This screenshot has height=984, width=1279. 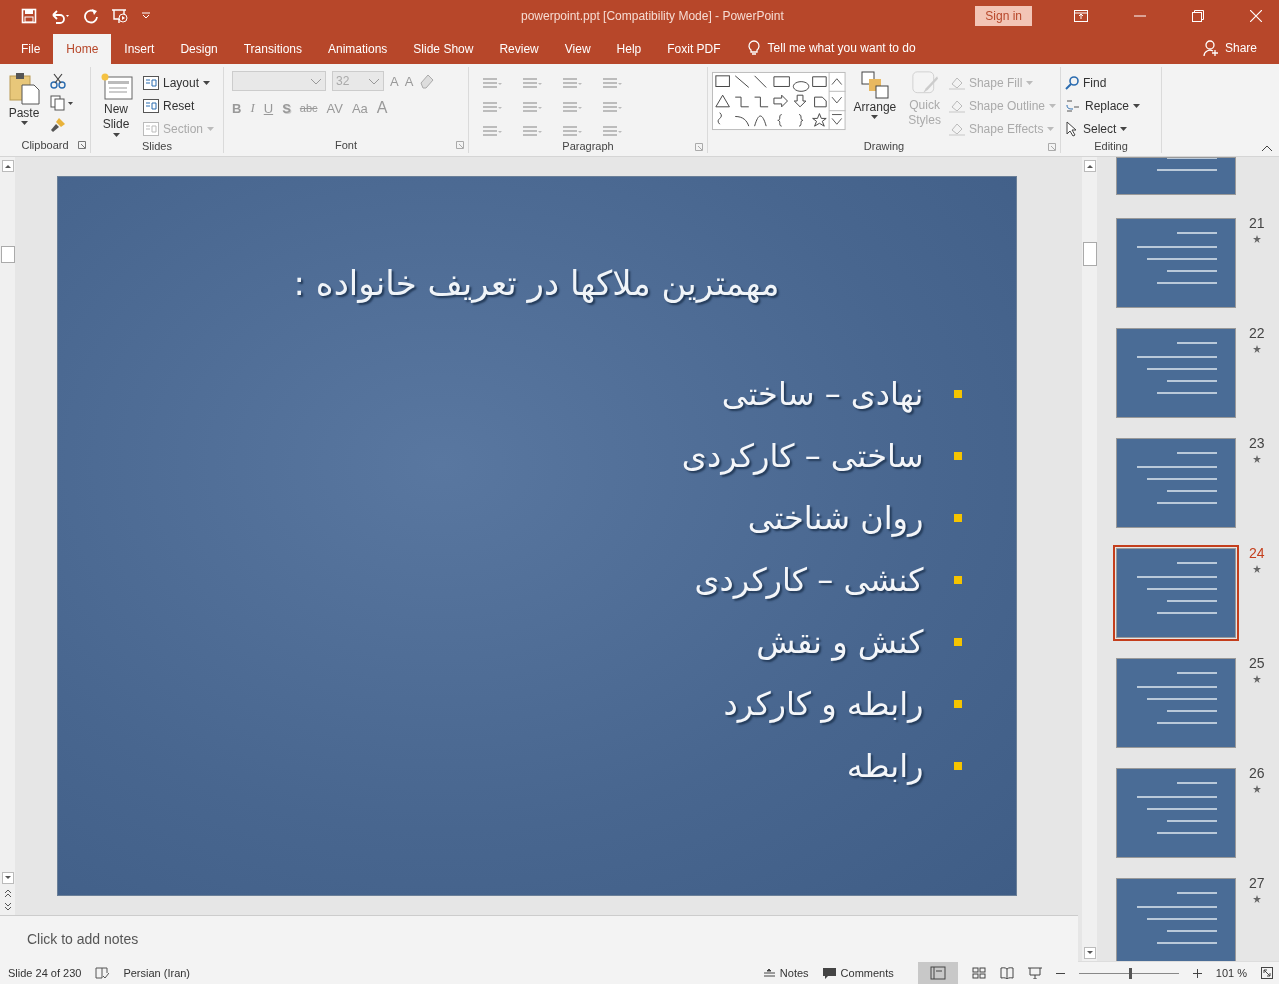 What do you see at coordinates (82, 49) in the screenshot?
I see `ribbon-tab: Home` at bounding box center [82, 49].